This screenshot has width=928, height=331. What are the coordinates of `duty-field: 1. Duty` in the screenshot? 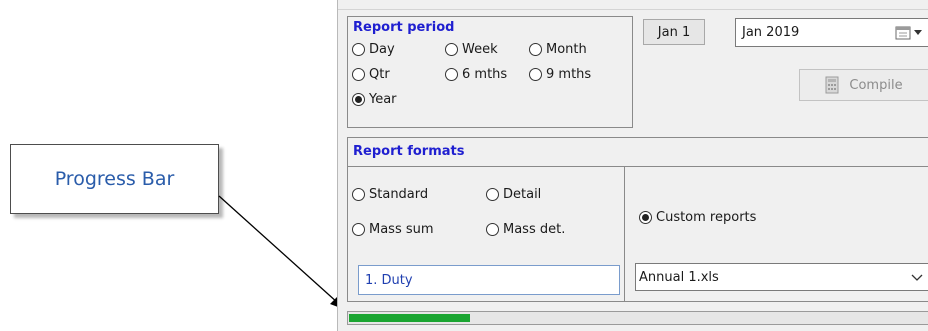 It's located at (489, 280).